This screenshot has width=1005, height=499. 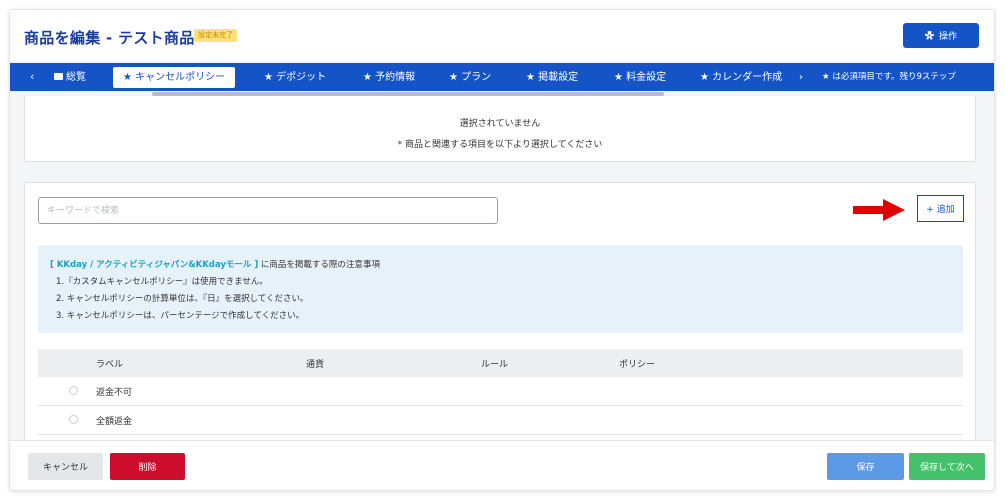 What do you see at coordinates (500, 391) in the screenshot?
I see `table-row: 返金不可` at bounding box center [500, 391].